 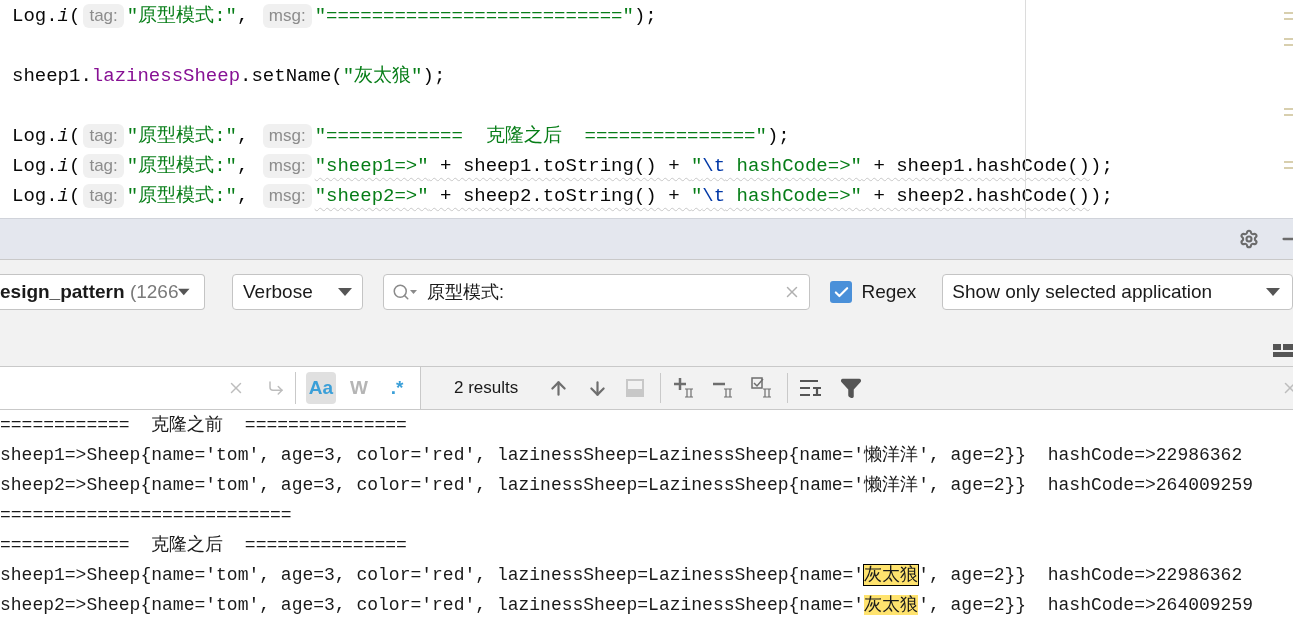 I want to click on code-line: Log.i( tag: "原型模式:", msg: "============ 克隆之后 ===============");, so click(x=401, y=136).